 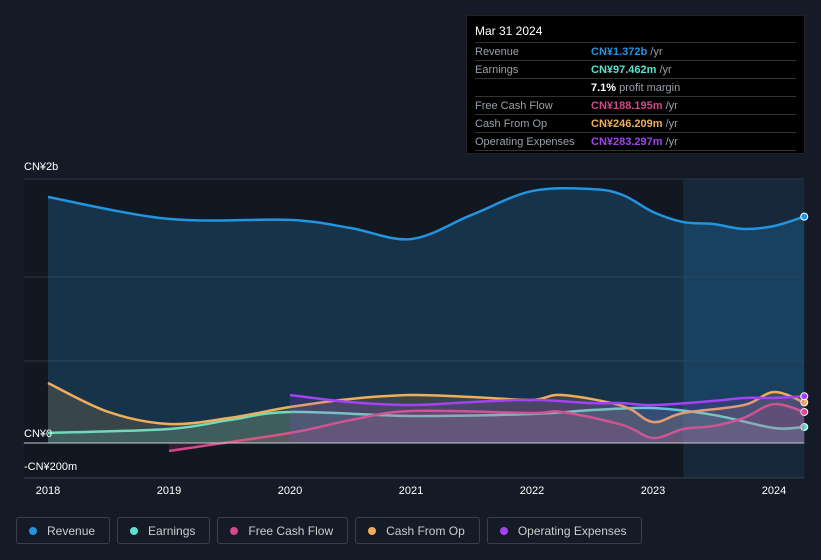 What do you see at coordinates (48, 491) in the screenshot?
I see `x-tick-label: 2018` at bounding box center [48, 491].